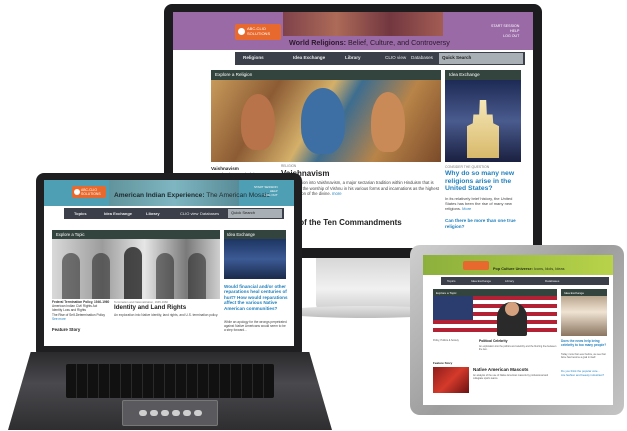 The width and height of the screenshot is (627, 431). Describe the element at coordinates (253, 57) in the screenshot. I see `nav-religions: Religions` at that location.